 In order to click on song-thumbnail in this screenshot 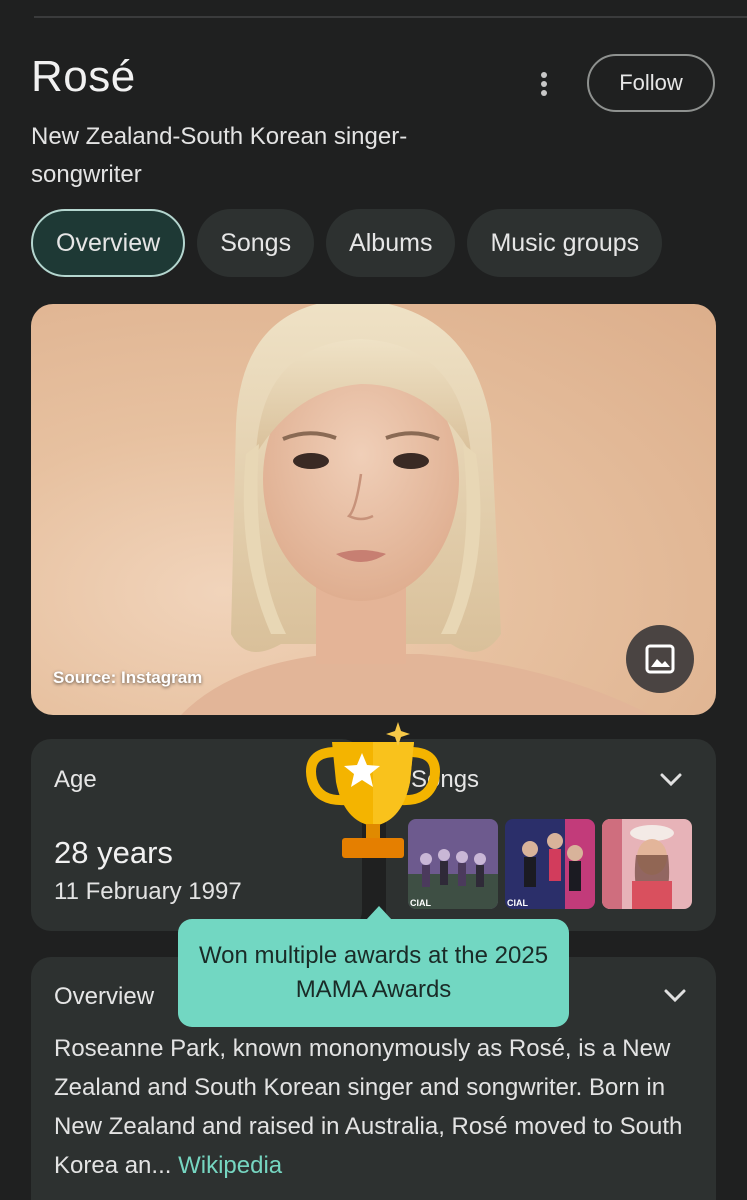, I will do `click(647, 864)`.